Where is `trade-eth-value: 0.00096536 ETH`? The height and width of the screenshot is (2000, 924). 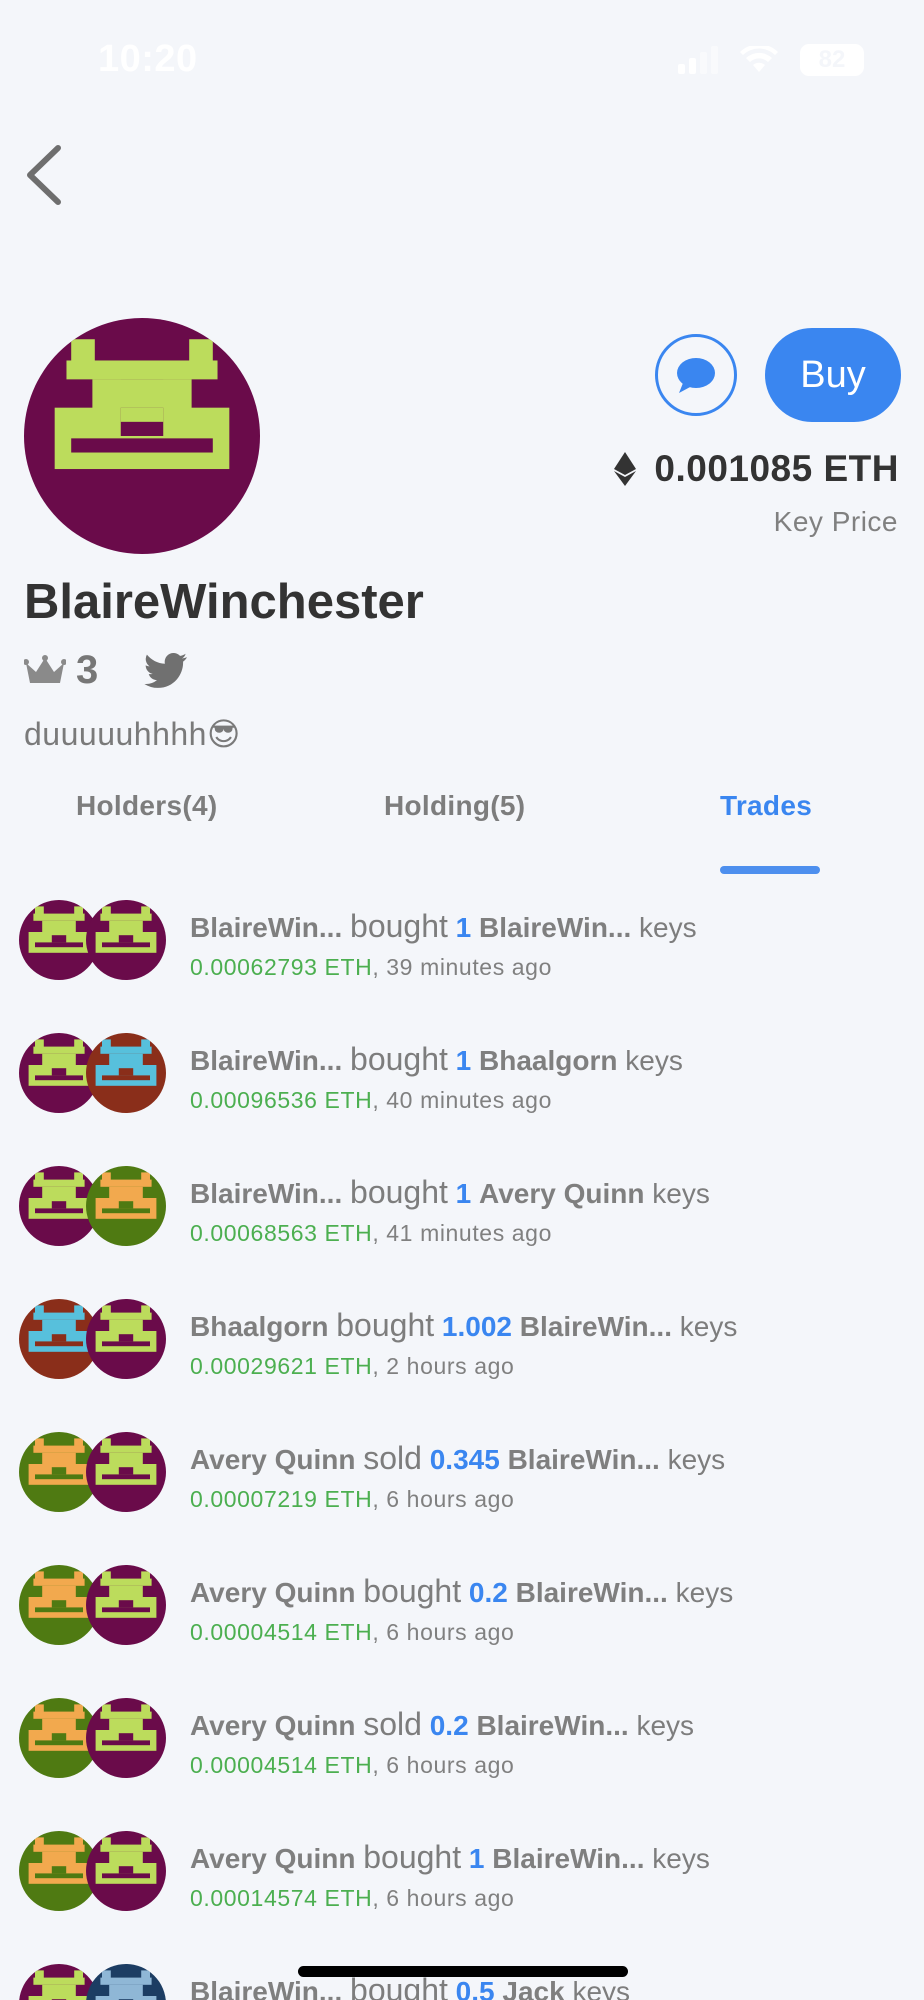 trade-eth-value: 0.00096536 ETH is located at coordinates (281, 1100).